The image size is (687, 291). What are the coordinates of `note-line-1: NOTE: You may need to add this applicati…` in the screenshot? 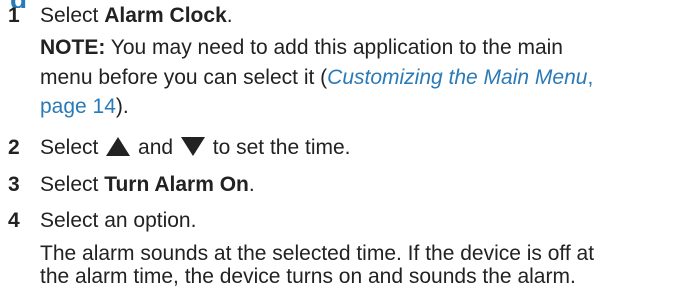 It's located at (301, 47).